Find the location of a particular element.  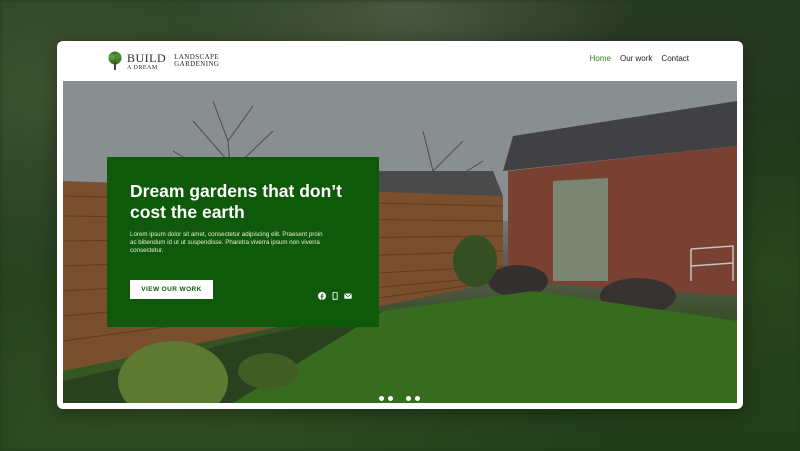

logo-subname: A DREAM is located at coordinates (142, 67).